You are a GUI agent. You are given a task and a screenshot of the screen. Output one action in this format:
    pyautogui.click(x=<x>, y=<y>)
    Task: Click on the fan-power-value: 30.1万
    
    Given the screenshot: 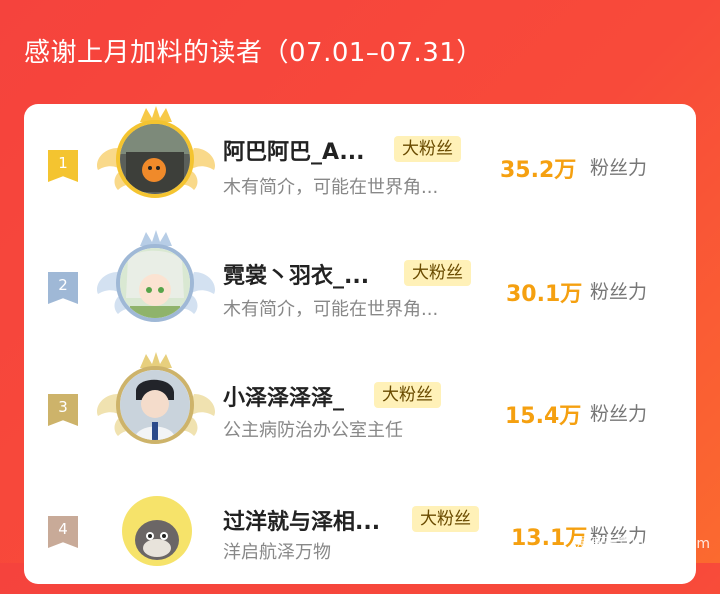 What is the action you would take?
    pyautogui.click(x=544, y=294)
    